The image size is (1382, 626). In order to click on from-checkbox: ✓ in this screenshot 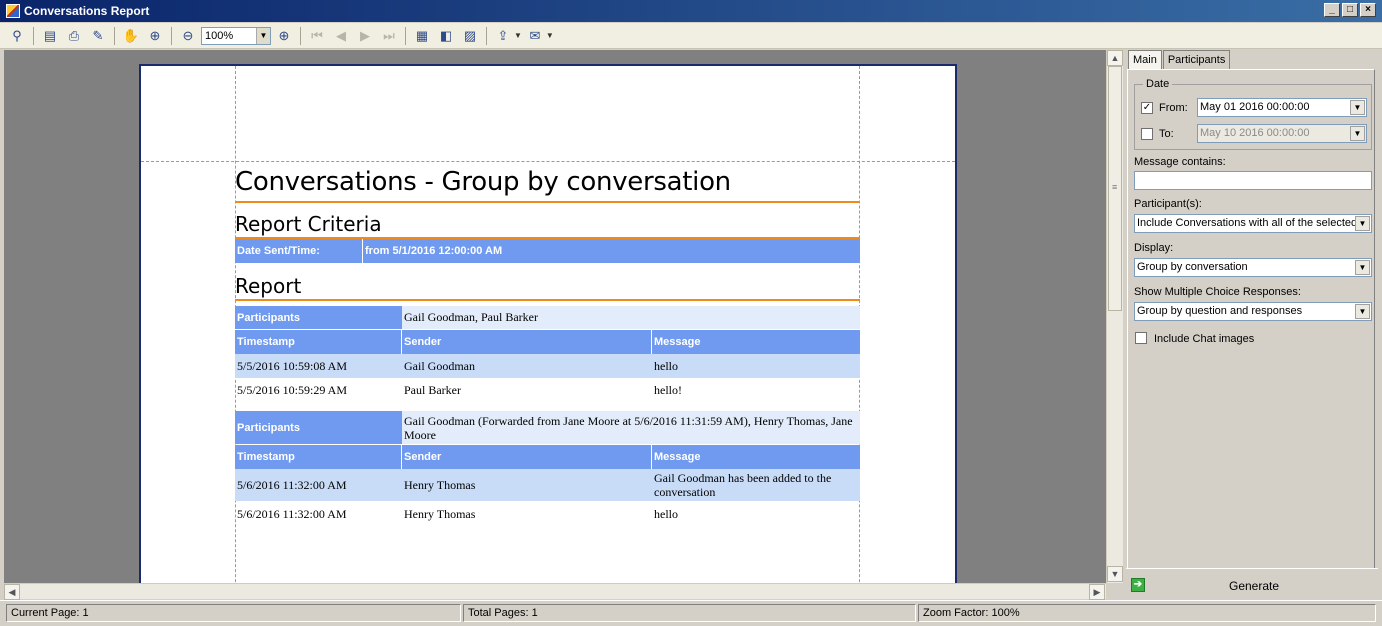, I will do `click(1147, 108)`.